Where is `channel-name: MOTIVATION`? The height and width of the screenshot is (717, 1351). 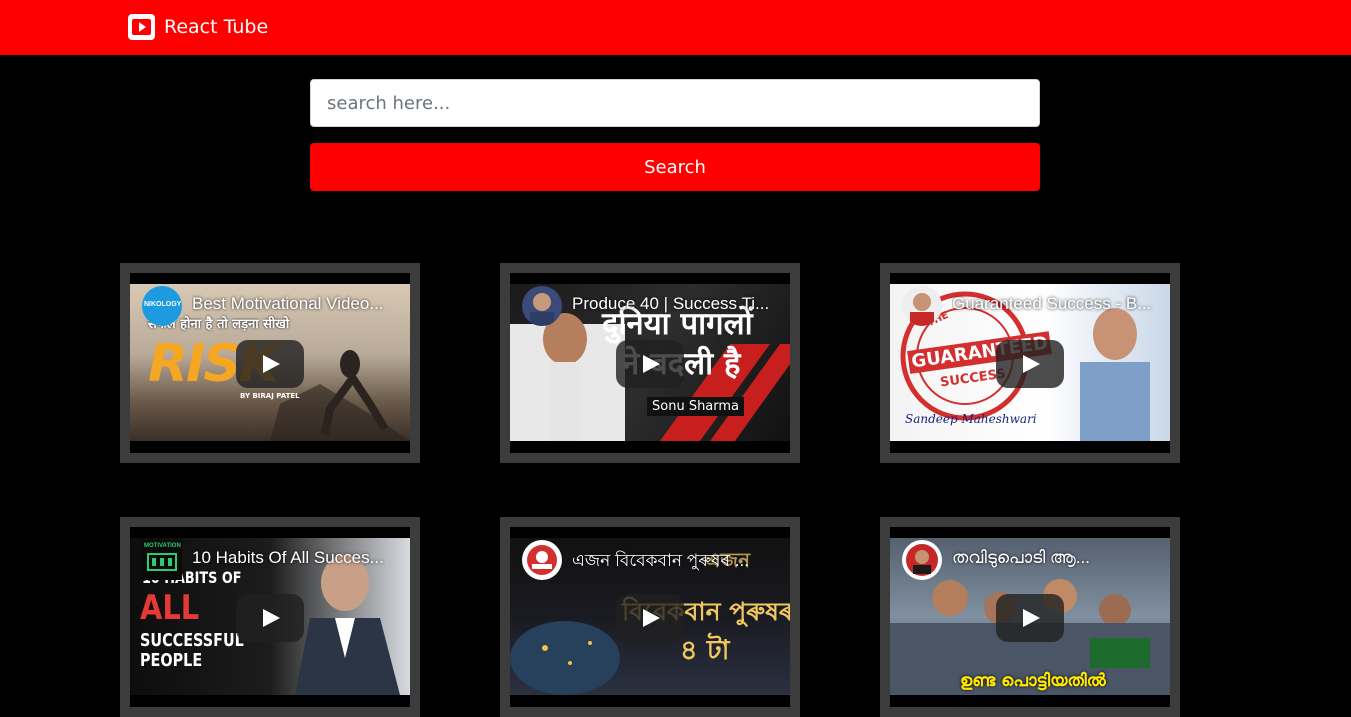
channel-name: MOTIVATION is located at coordinates (162, 546).